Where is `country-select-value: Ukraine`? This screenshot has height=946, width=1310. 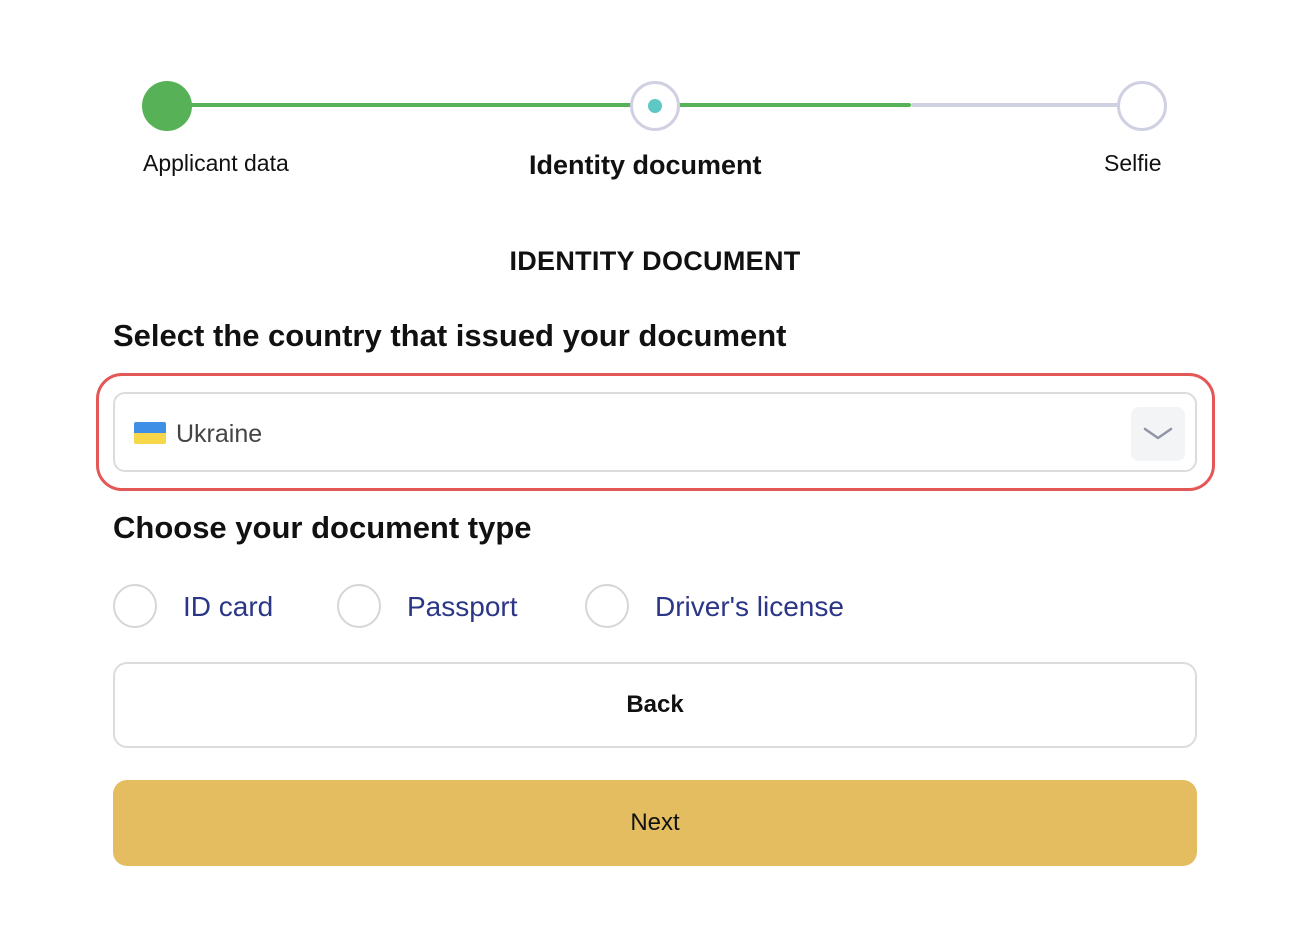 country-select-value: Ukraine is located at coordinates (219, 434).